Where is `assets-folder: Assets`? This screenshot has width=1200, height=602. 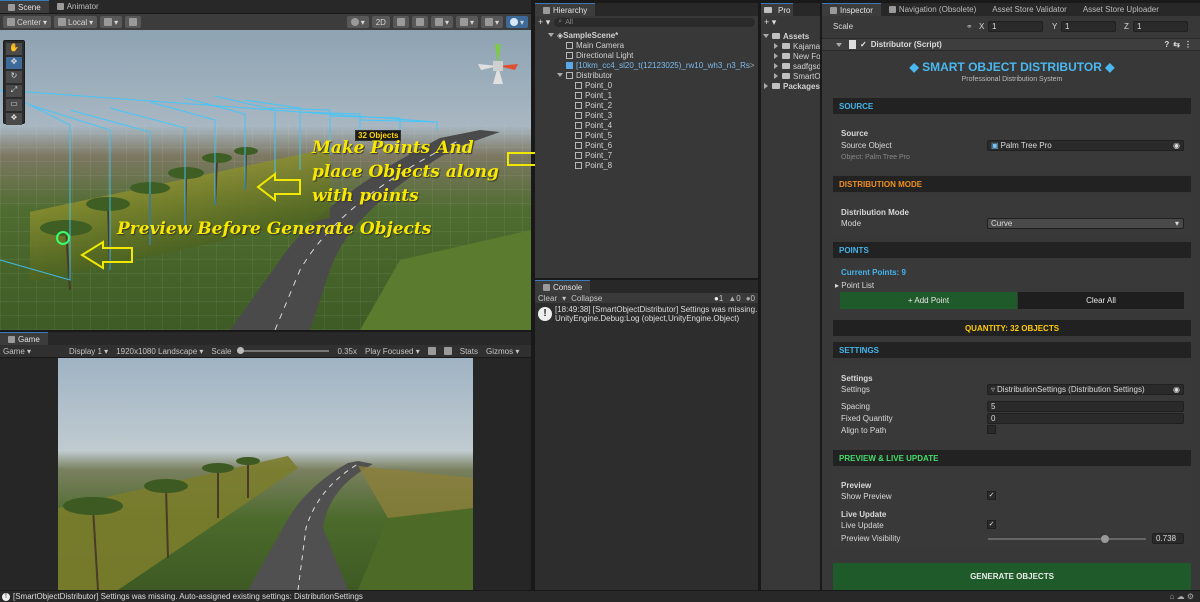 assets-folder: Assets is located at coordinates (786, 36).